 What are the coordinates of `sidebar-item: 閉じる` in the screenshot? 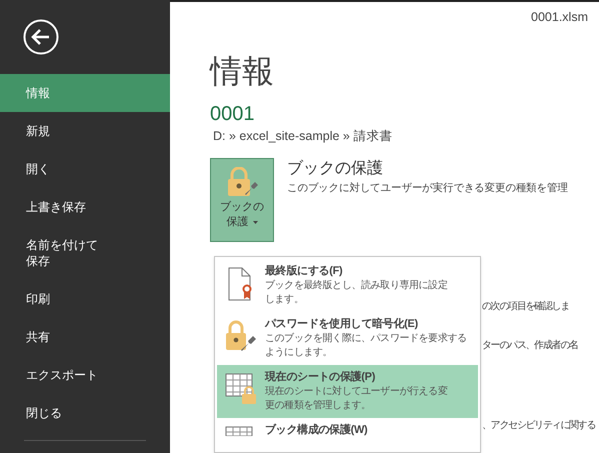 It's located at (85, 413).